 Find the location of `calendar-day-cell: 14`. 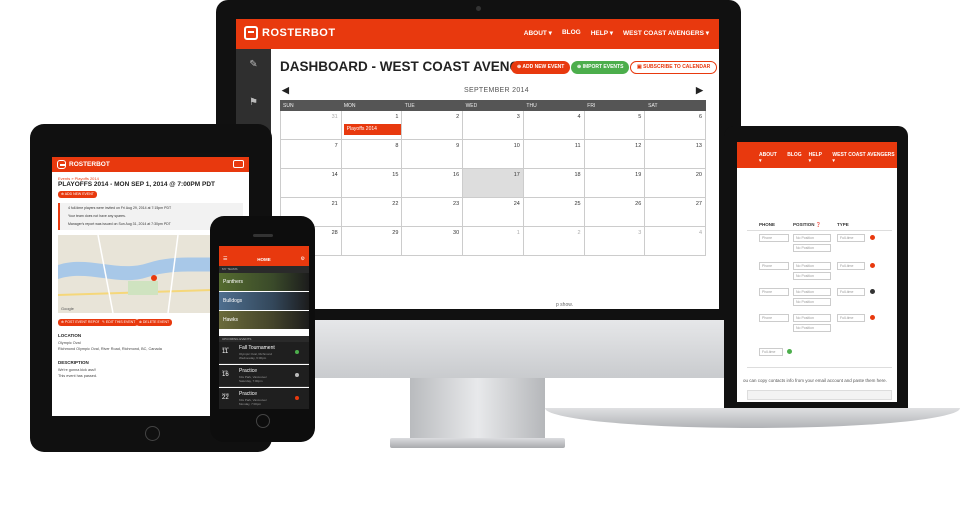

calendar-day-cell: 14 is located at coordinates (311, 183).